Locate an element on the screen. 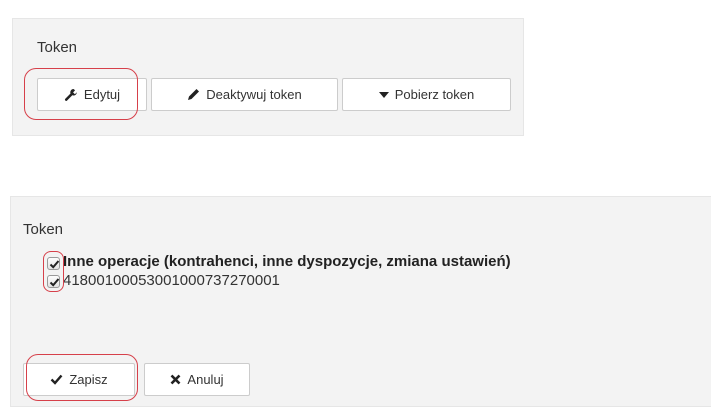 The width and height of the screenshot is (711, 407). option-checkbox-other-operations is located at coordinates (53, 263).